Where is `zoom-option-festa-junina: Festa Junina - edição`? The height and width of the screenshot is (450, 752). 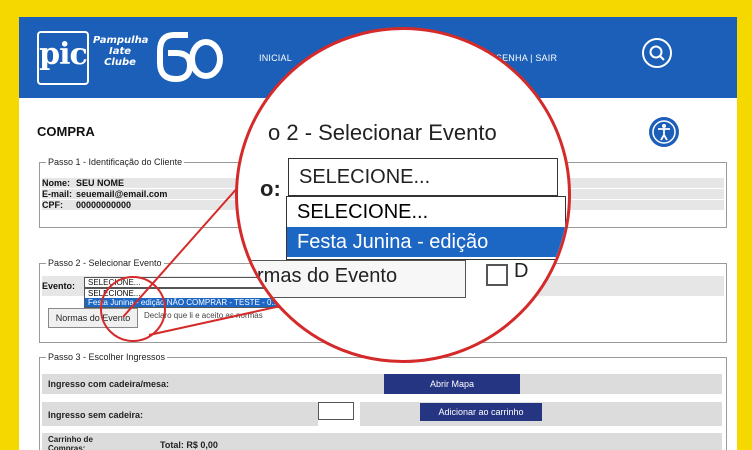 zoom-option-festa-junina: Festa Junina - edição is located at coordinates (426, 242).